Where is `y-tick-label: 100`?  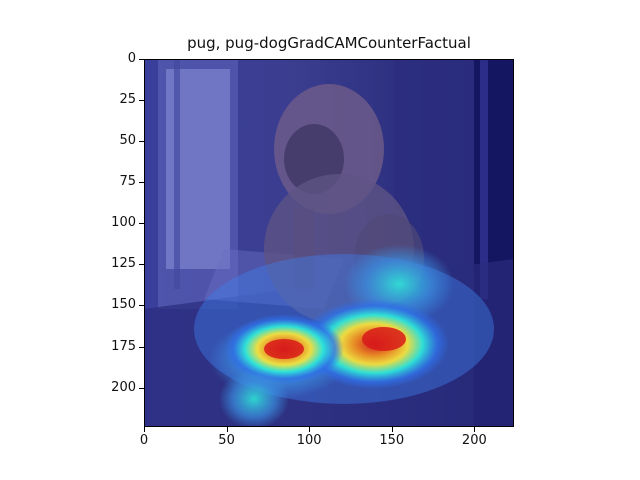
y-tick-label: 100 is located at coordinates (123, 223).